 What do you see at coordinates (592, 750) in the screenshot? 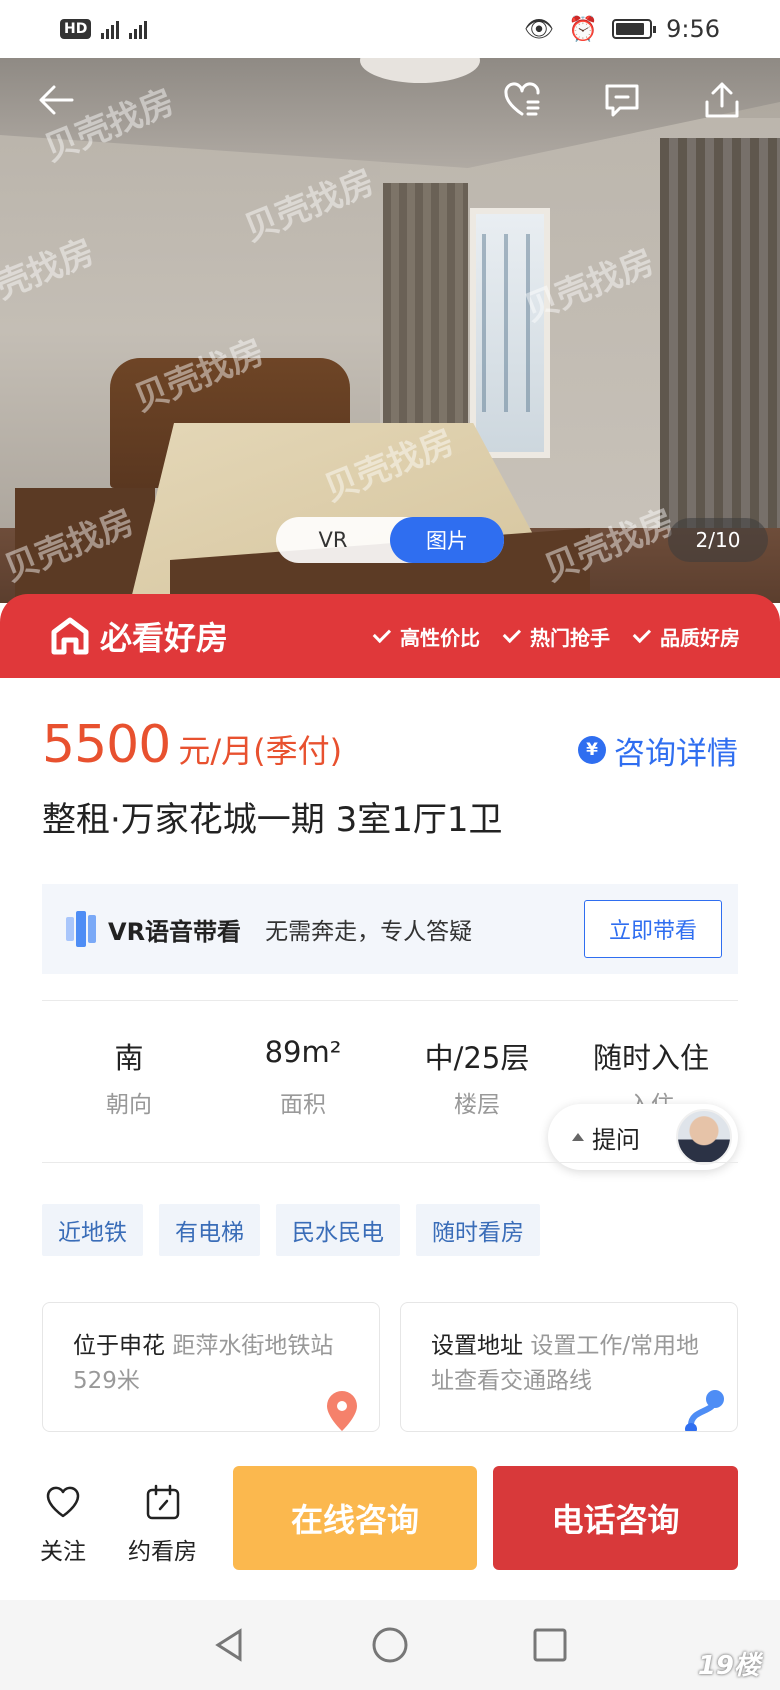
I see `yen-icon: ¥` at bounding box center [592, 750].